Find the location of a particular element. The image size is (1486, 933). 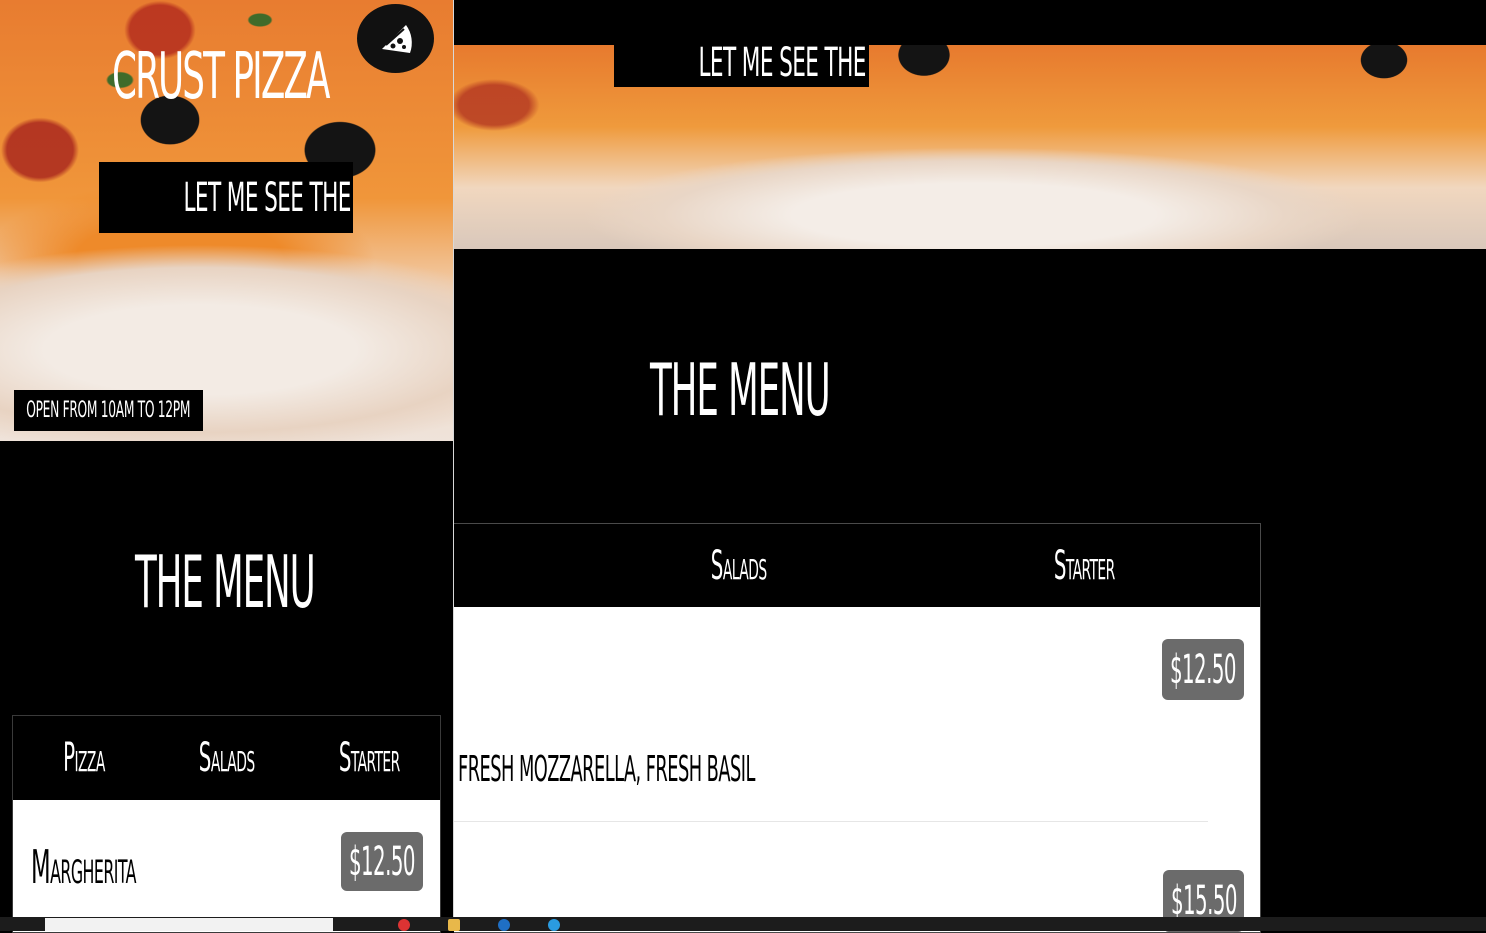

taskbar-search-input is located at coordinates (189, 924).